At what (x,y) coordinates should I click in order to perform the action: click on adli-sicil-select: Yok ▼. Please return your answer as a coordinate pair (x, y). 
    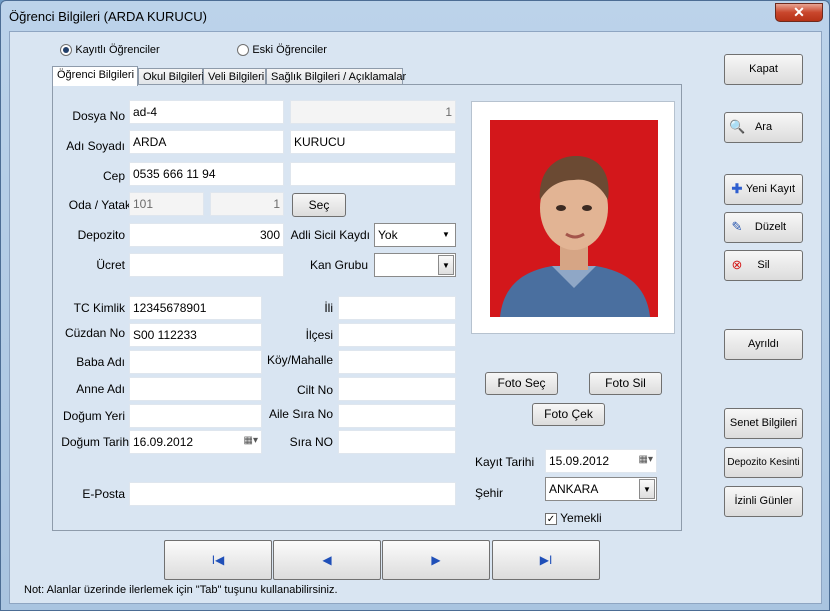
    Looking at the image, I should click on (415, 235).